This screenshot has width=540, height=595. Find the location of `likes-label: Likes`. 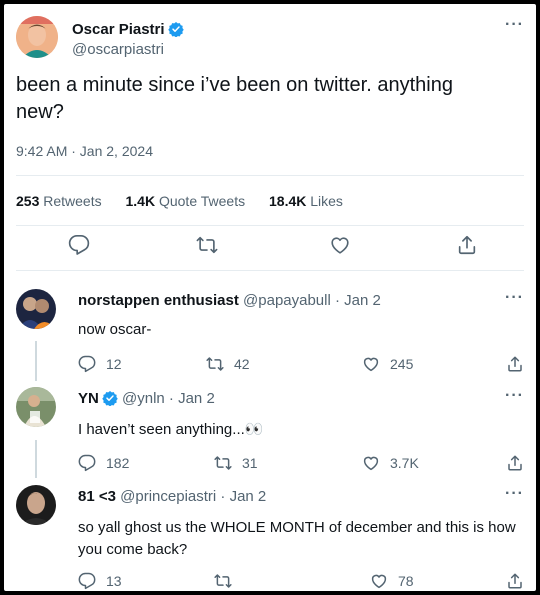

likes-label: Likes is located at coordinates (326, 201).